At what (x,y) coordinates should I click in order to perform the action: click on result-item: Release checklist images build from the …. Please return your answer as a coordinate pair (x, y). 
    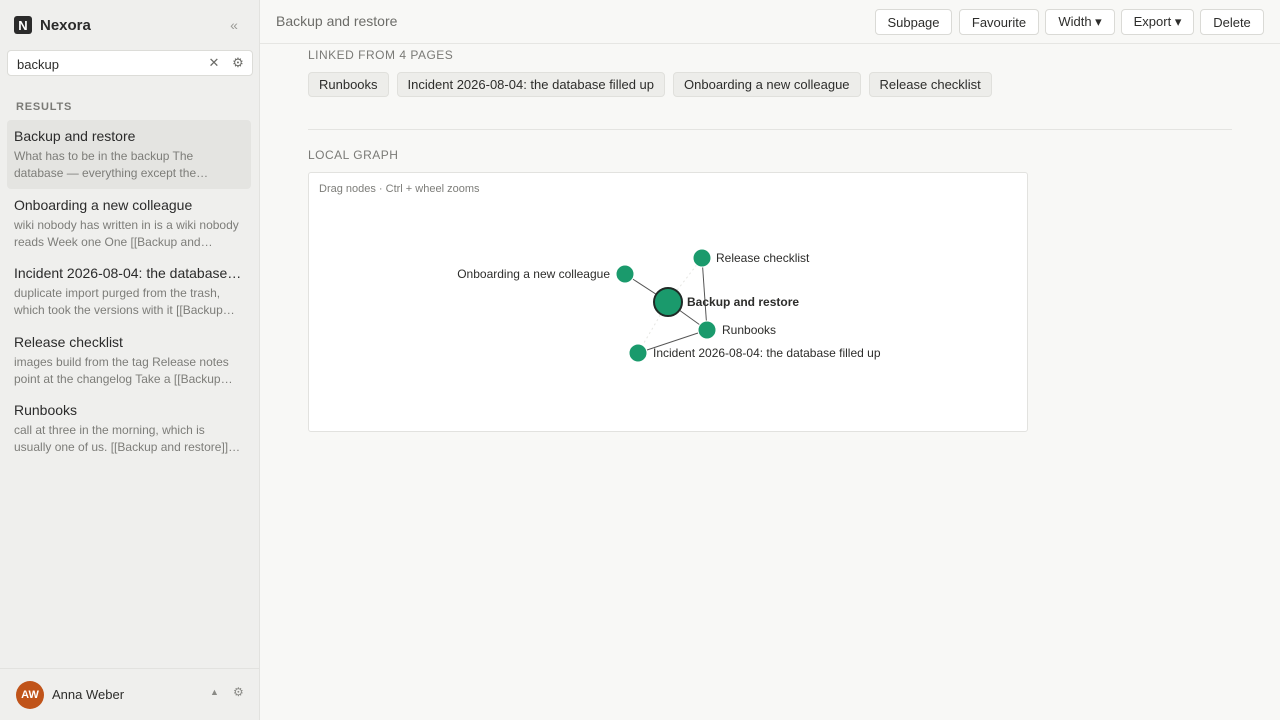
    Looking at the image, I should click on (129, 360).